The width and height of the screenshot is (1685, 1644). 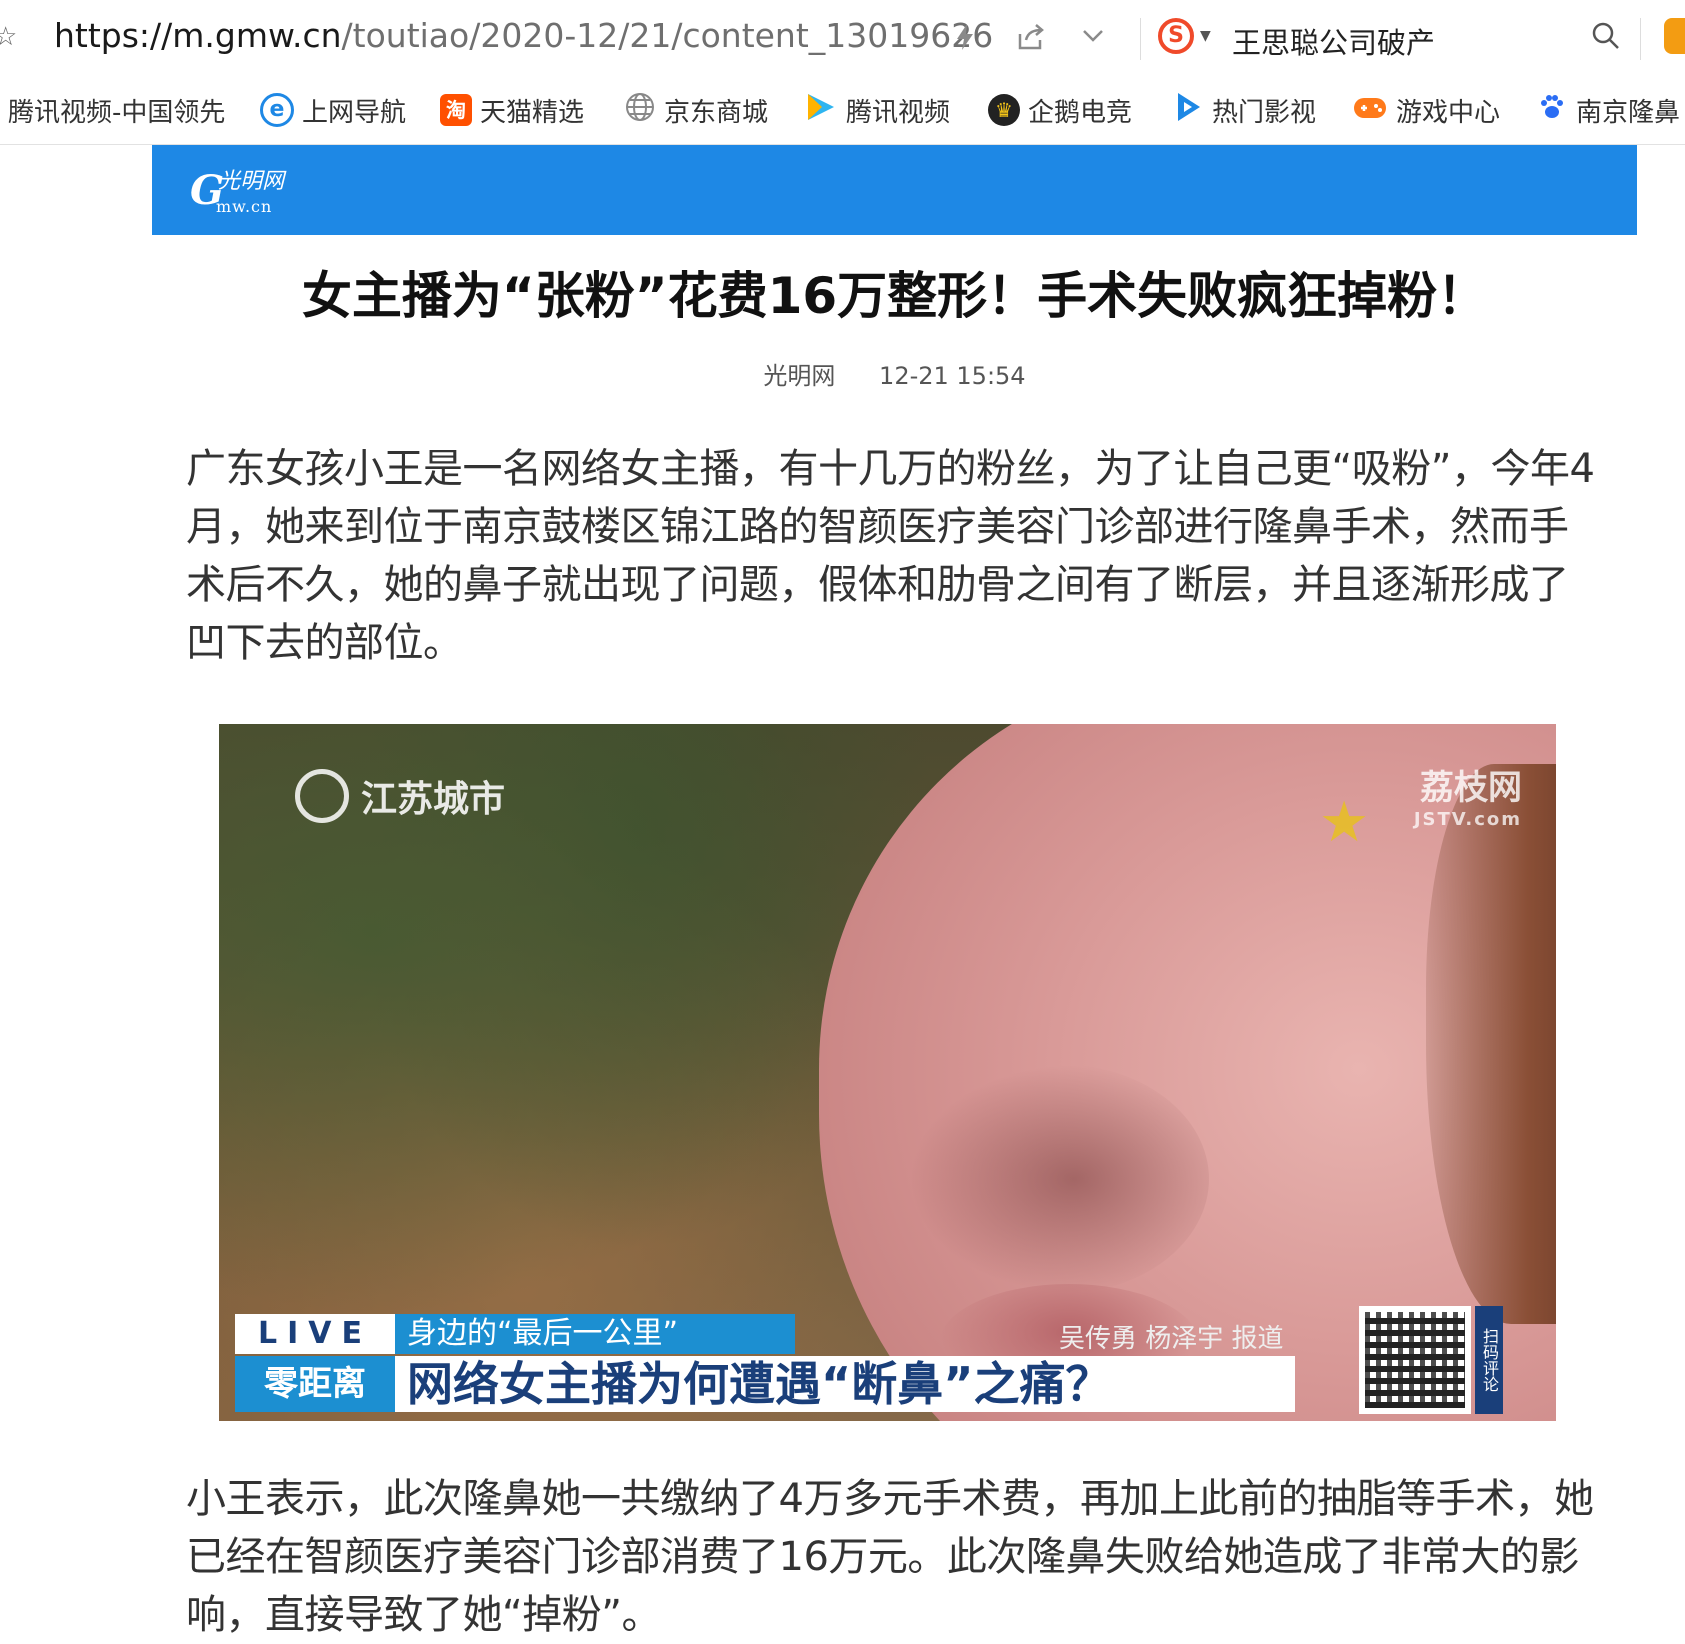 I want to click on ie-icon: e, so click(x=277, y=110).